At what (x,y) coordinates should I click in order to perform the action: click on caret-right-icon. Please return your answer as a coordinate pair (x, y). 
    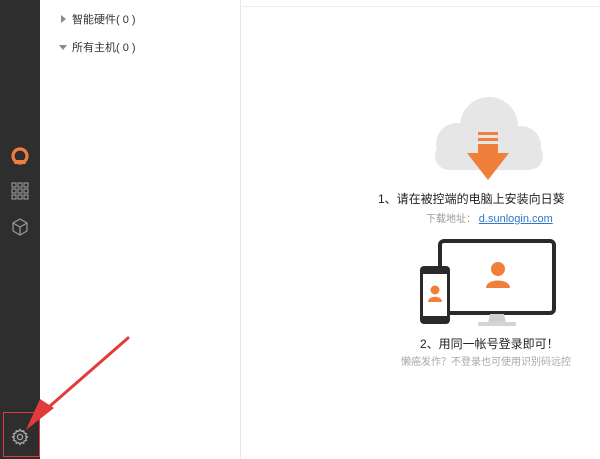
    Looking at the image, I should click on (63, 19).